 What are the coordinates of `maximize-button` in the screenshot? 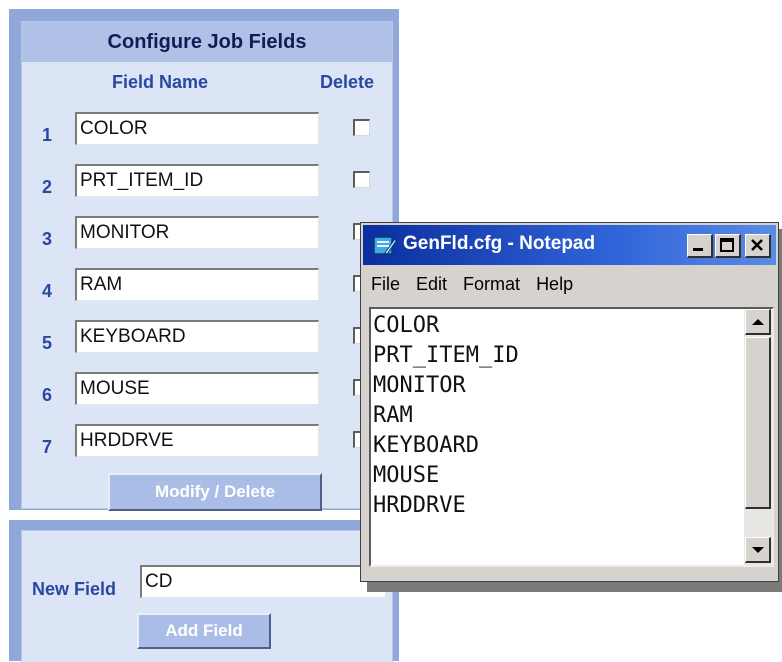 It's located at (728, 246).